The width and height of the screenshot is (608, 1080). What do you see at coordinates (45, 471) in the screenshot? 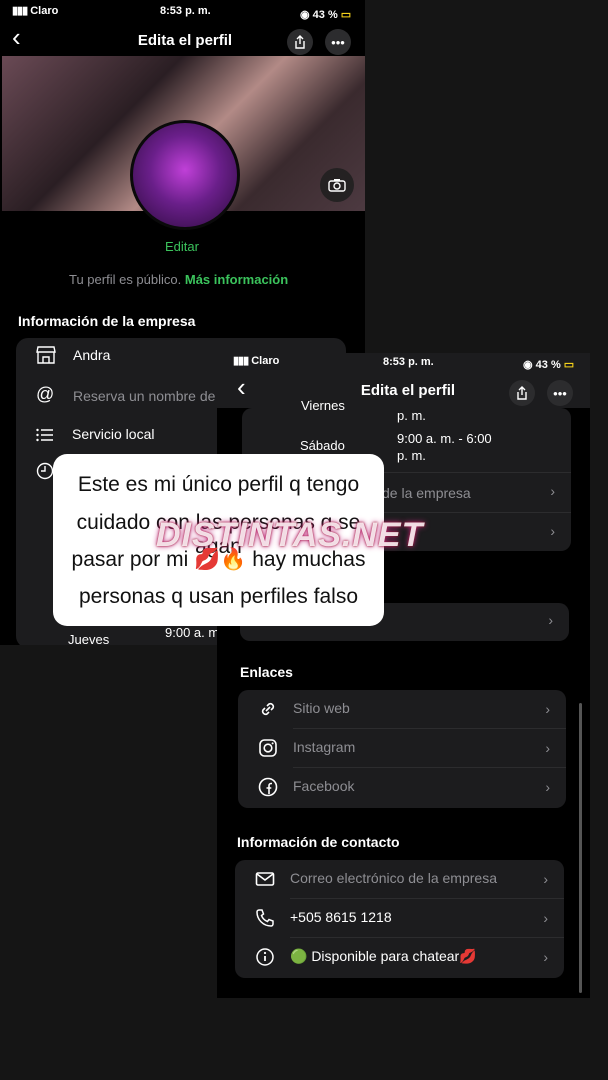
I see `clock-icon` at bounding box center [45, 471].